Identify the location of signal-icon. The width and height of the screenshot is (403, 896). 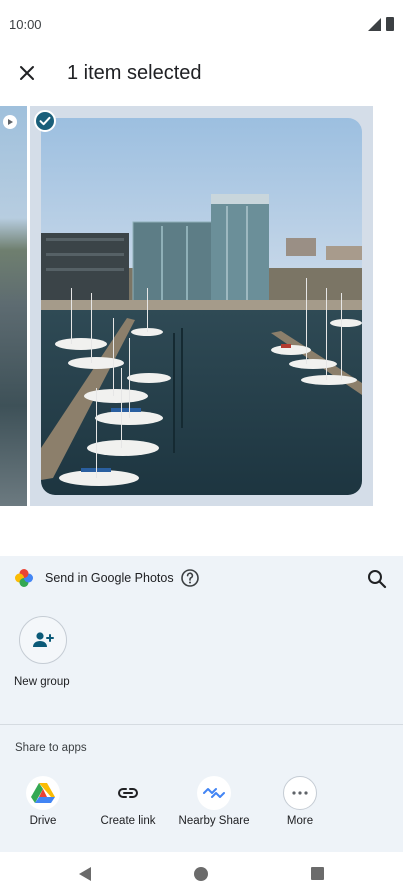
(374, 24).